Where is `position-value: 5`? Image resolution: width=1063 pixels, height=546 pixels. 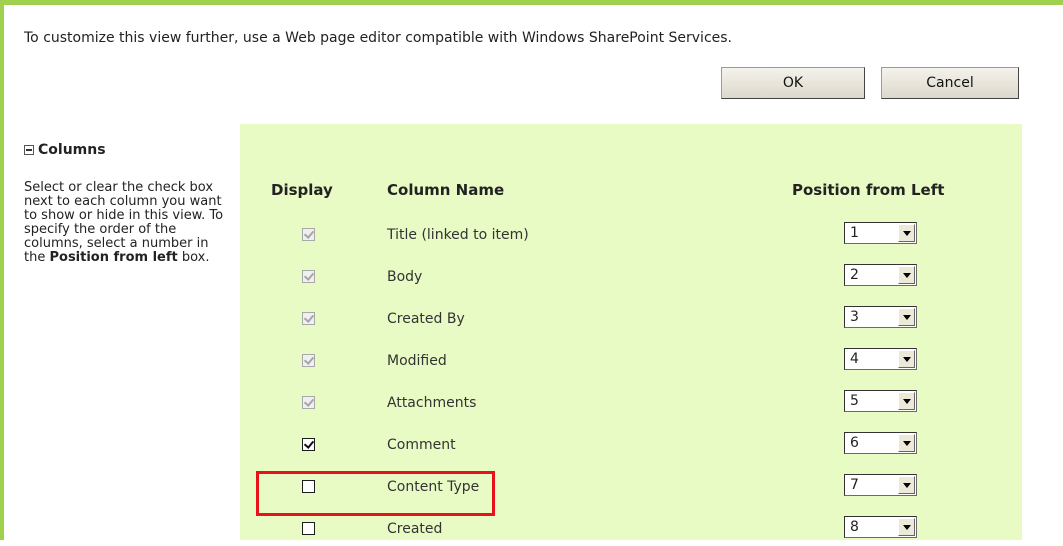 position-value: 5 is located at coordinates (854, 401).